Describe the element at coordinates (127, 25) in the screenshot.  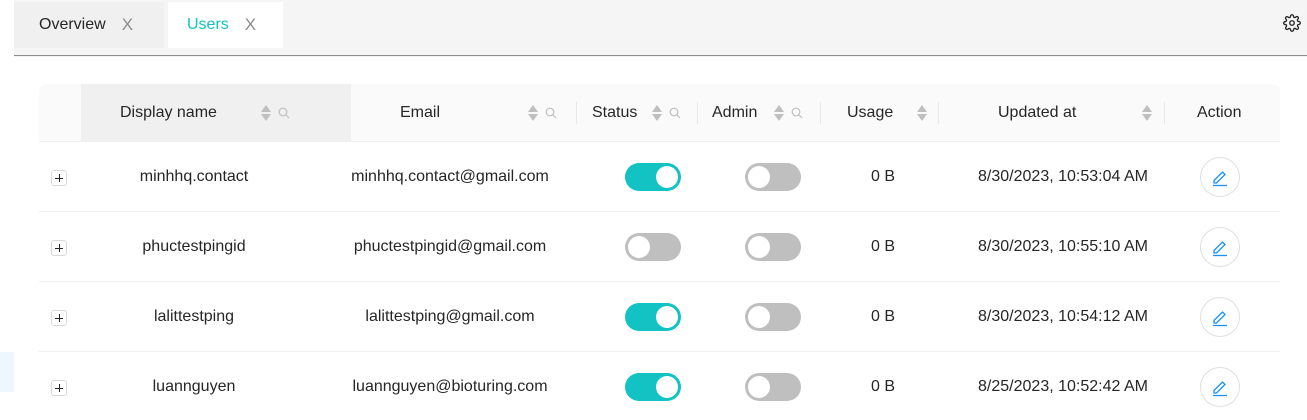
I see `tab-overview-close-icon: X` at that location.